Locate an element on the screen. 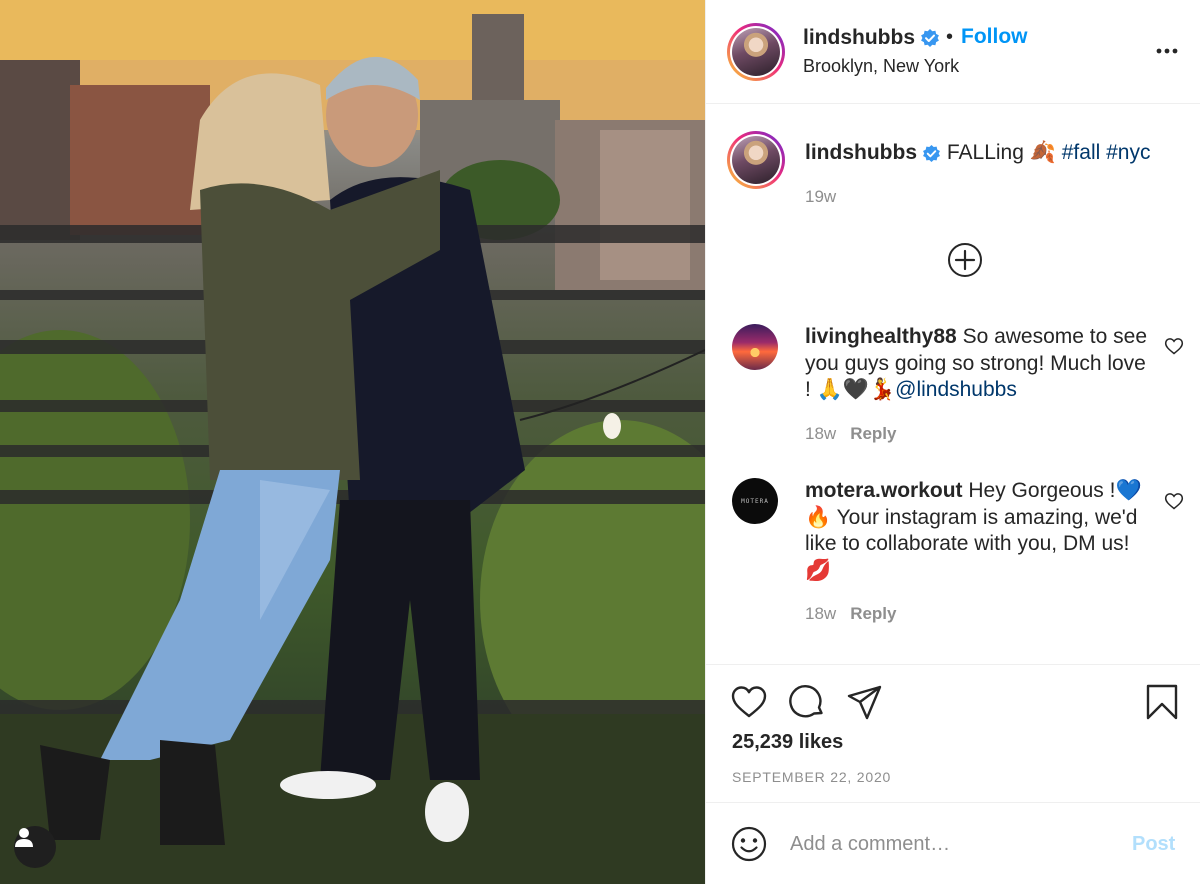  like-heart-icon is located at coordinates (749, 702).